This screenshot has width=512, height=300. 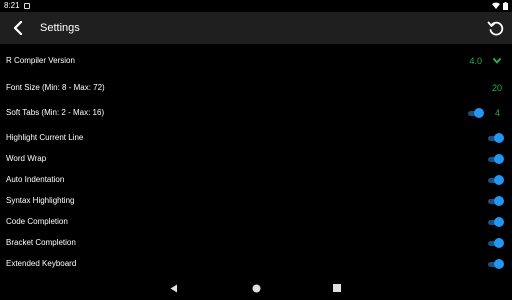 What do you see at coordinates (256, 6) in the screenshot?
I see `status-bar: 8:21` at bounding box center [256, 6].